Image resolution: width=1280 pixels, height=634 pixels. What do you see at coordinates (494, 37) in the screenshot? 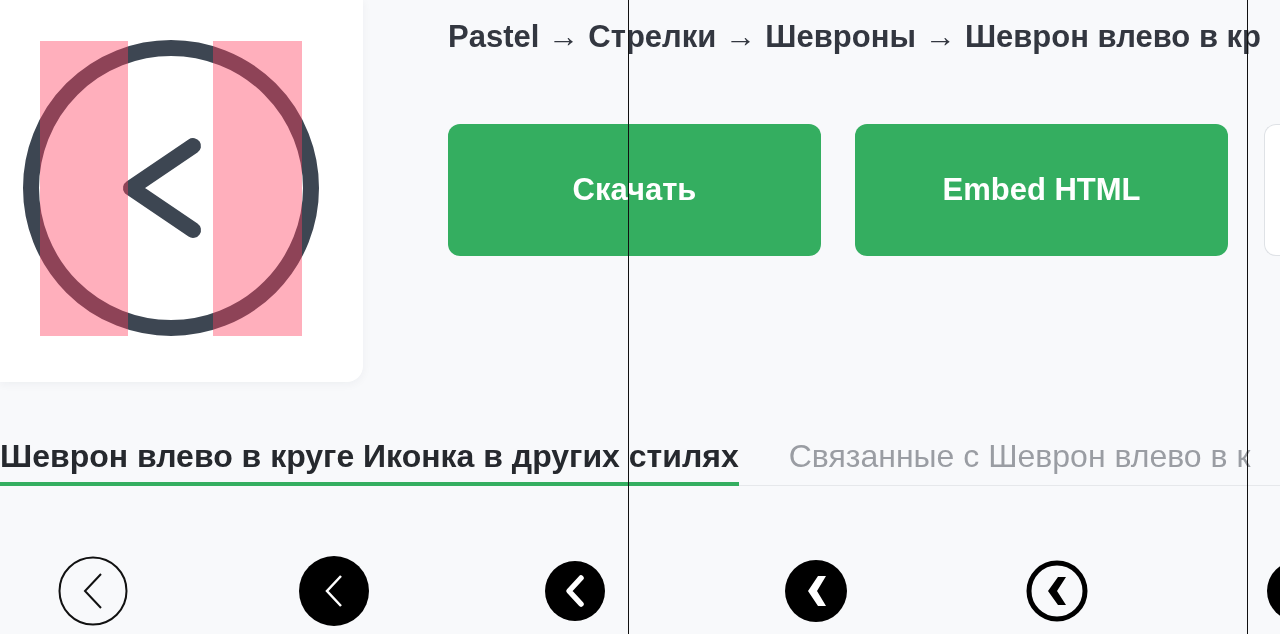
I see `breadcrumb-link: Pastel` at bounding box center [494, 37].